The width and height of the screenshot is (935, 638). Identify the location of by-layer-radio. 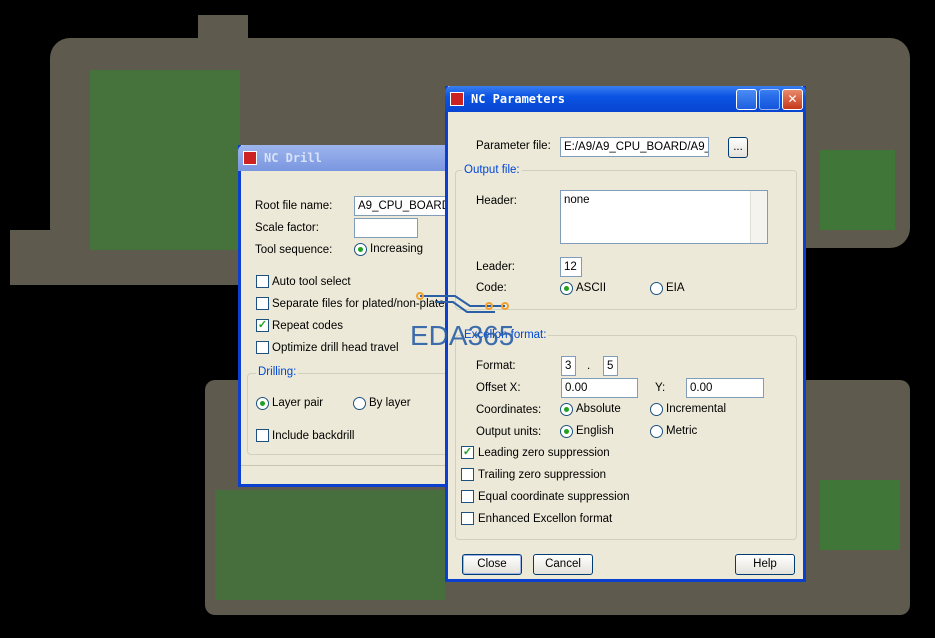
(359, 403).